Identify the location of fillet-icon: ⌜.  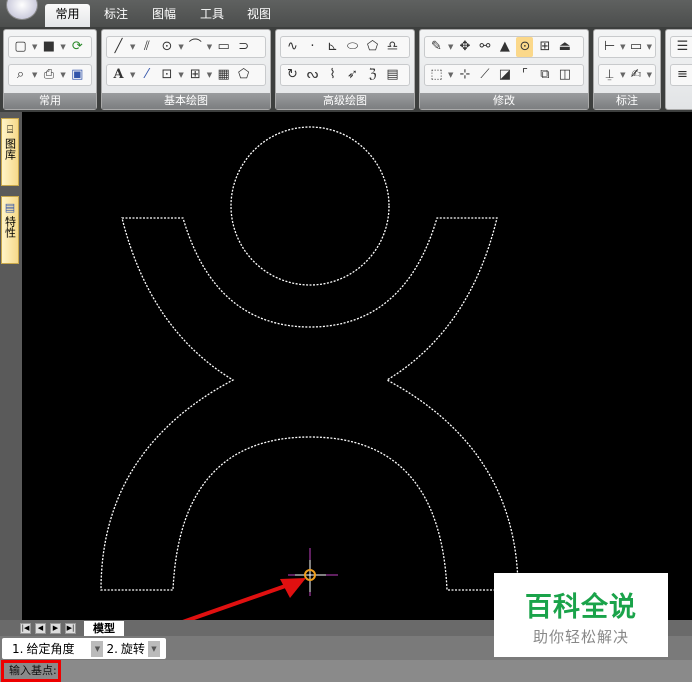
(524, 75).